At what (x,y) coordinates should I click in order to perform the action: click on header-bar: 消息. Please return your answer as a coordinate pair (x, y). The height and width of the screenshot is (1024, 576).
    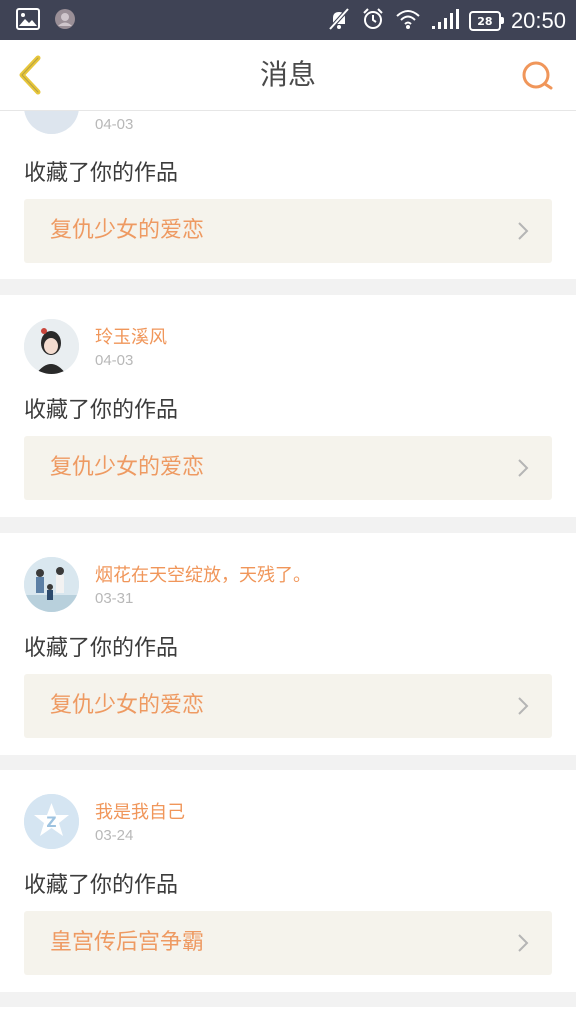
    Looking at the image, I should click on (288, 75).